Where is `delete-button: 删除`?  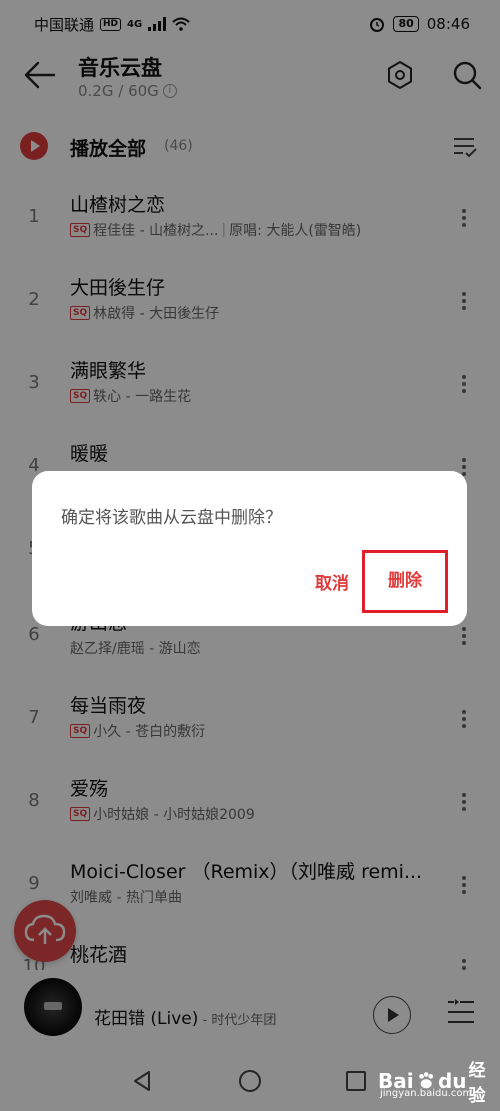 delete-button: 删除 is located at coordinates (405, 581).